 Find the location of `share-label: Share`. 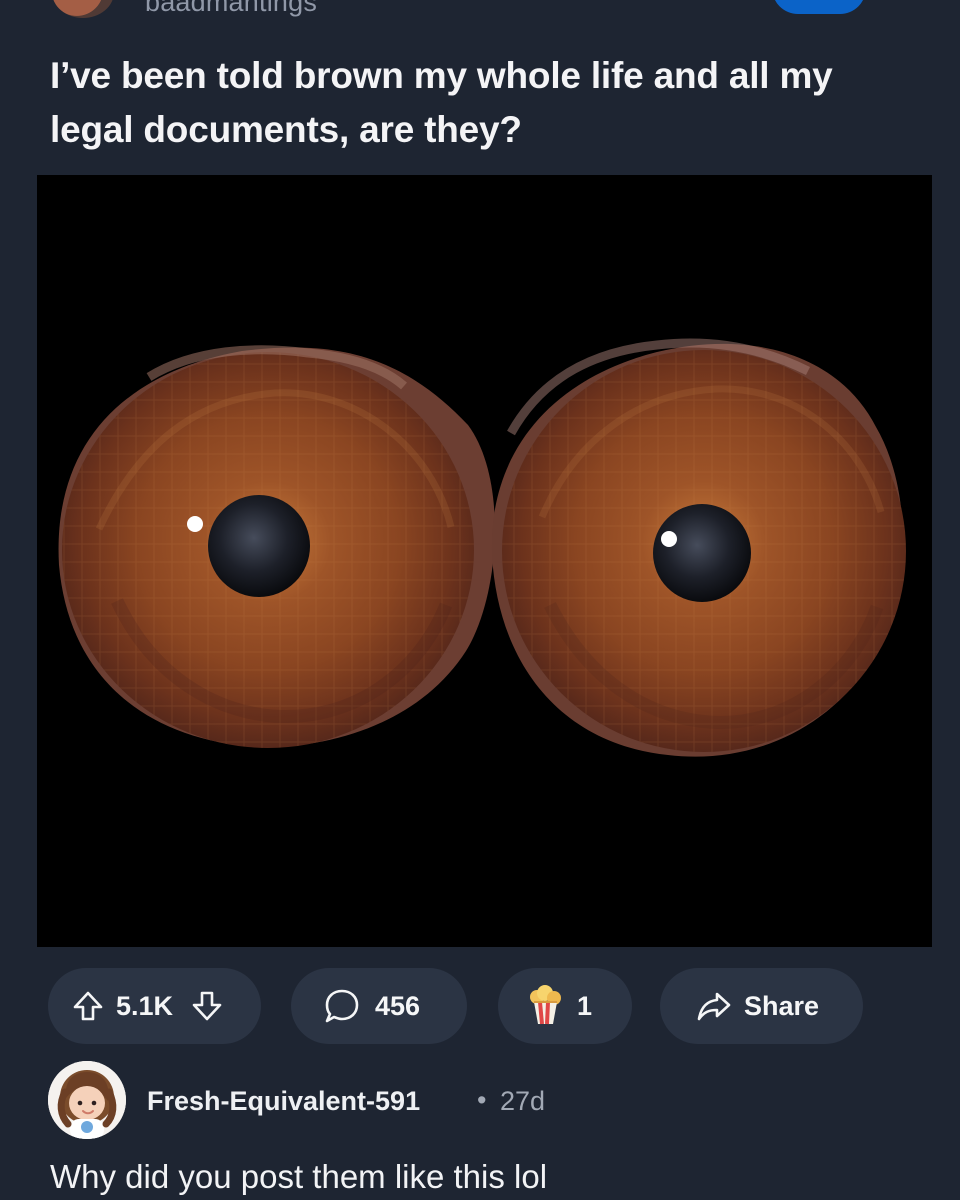

share-label: Share is located at coordinates (782, 1005).